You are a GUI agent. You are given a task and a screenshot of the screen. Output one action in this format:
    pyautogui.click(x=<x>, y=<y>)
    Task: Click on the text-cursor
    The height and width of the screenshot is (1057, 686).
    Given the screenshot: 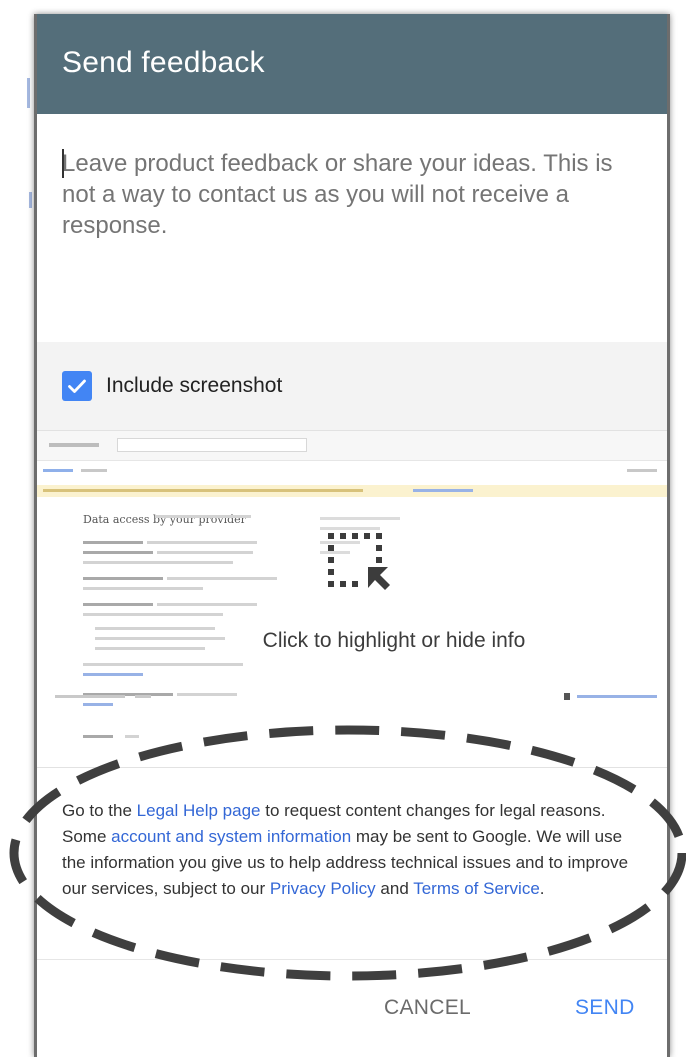 What is the action you would take?
    pyautogui.click(x=63, y=163)
    